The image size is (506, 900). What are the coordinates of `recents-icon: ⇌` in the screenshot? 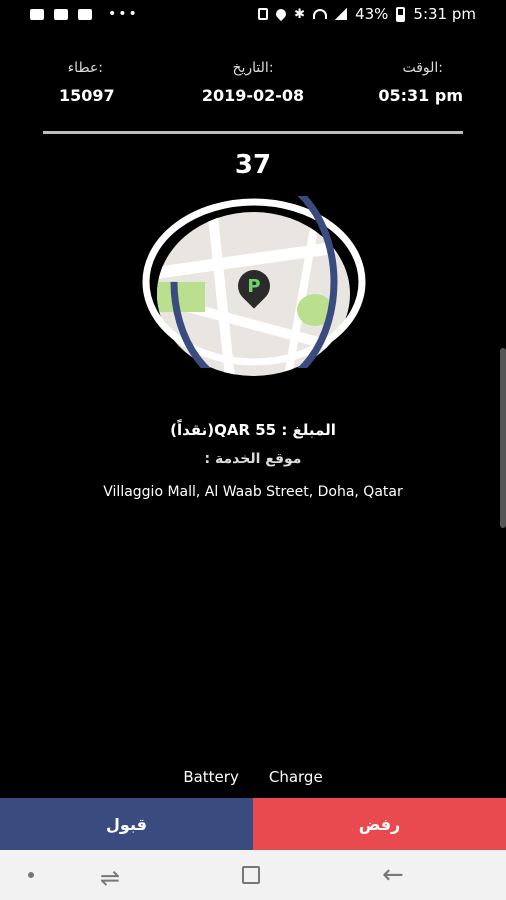 It's located at (110, 878).